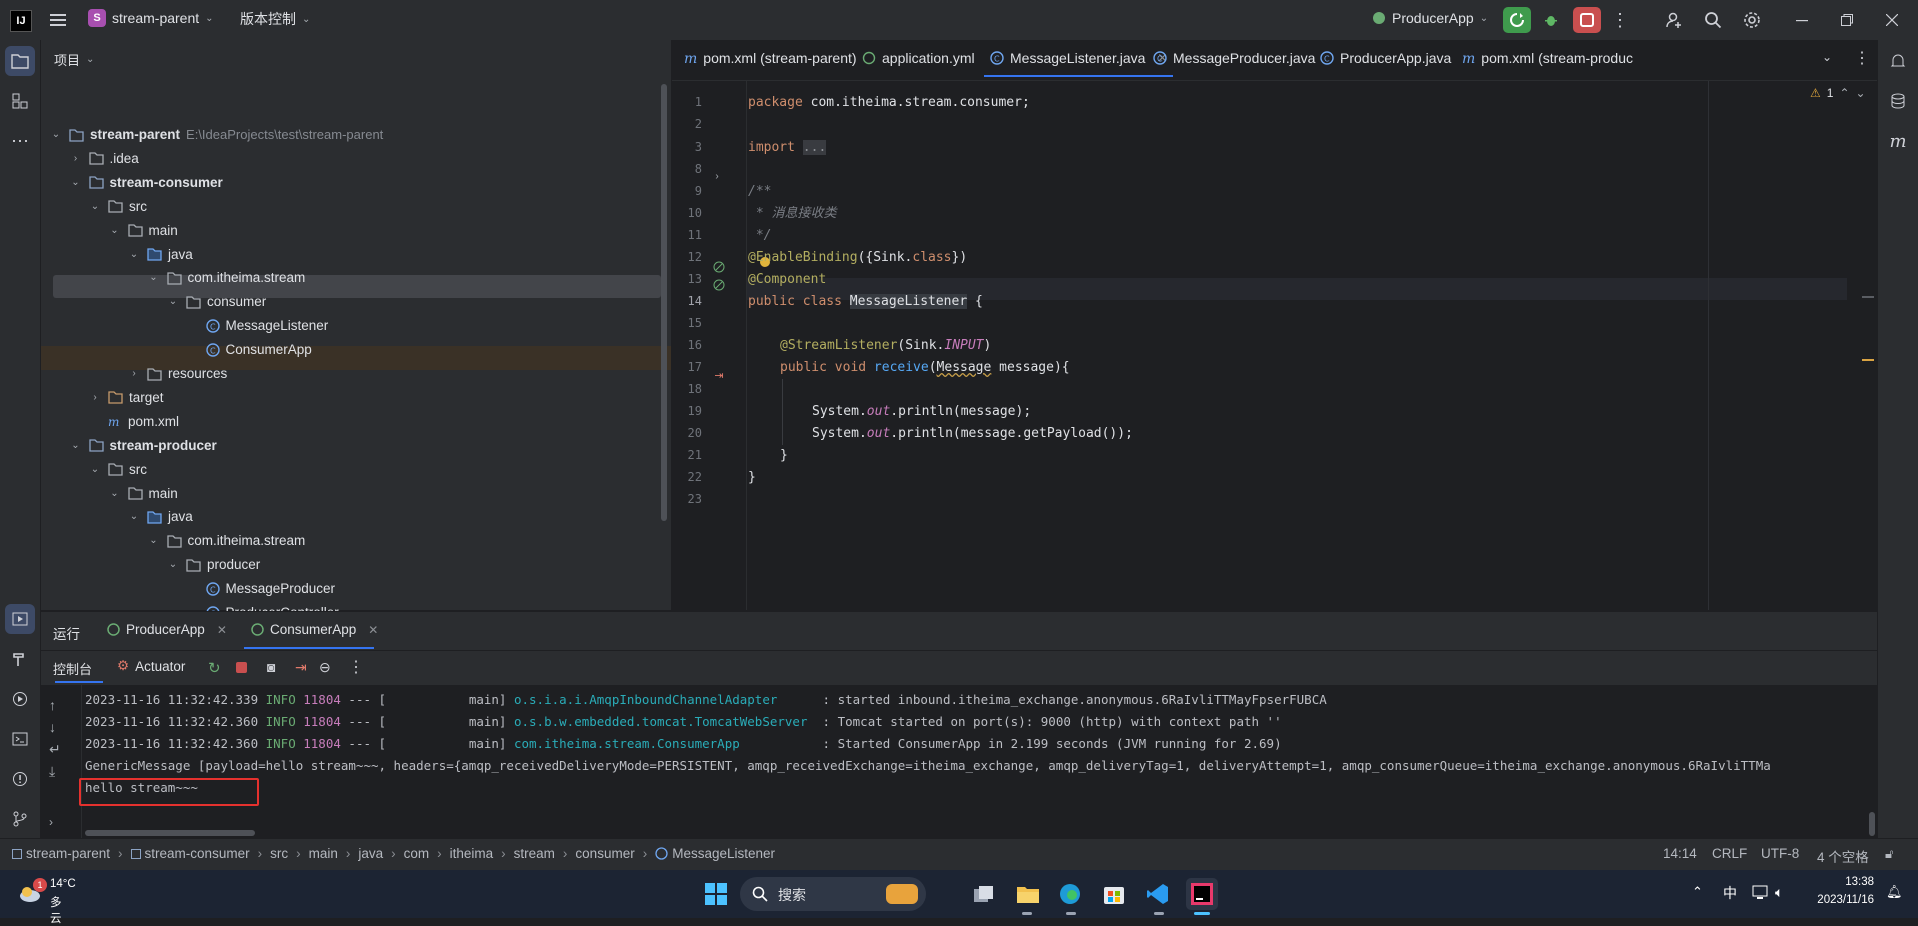 The width and height of the screenshot is (1918, 926). I want to click on editor-more-icon: ⋮, so click(1862, 58).